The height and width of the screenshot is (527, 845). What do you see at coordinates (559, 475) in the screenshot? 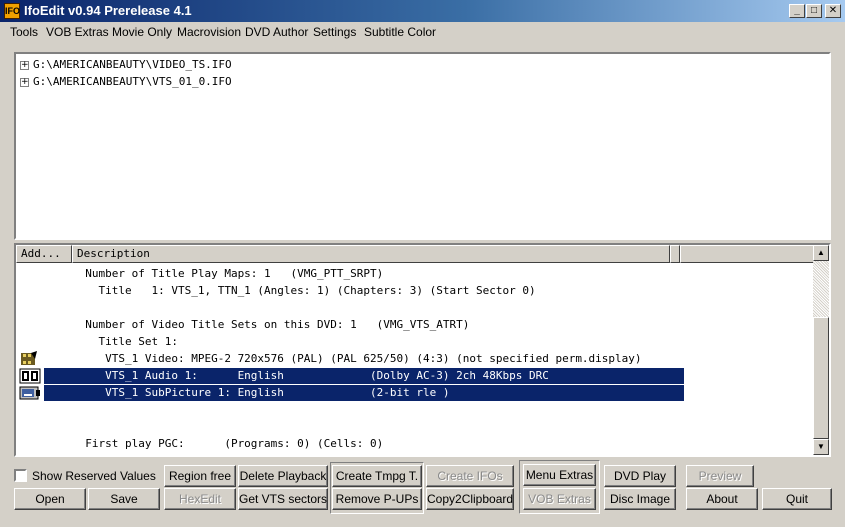
I see `menu-extras-button: Menu Extras` at bounding box center [559, 475].